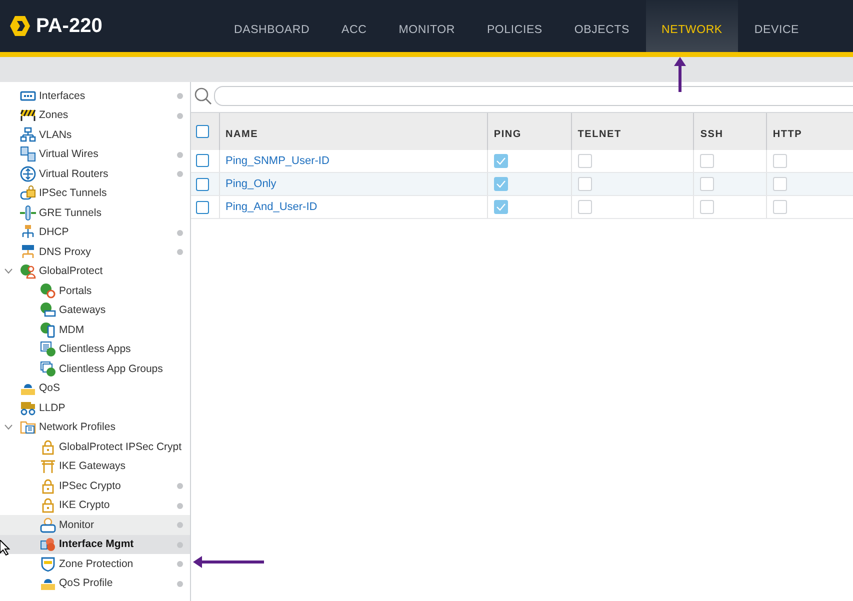 The width and height of the screenshot is (853, 601). What do you see at coordinates (28, 193) in the screenshot?
I see `lock-tunnel-icon` at bounding box center [28, 193].